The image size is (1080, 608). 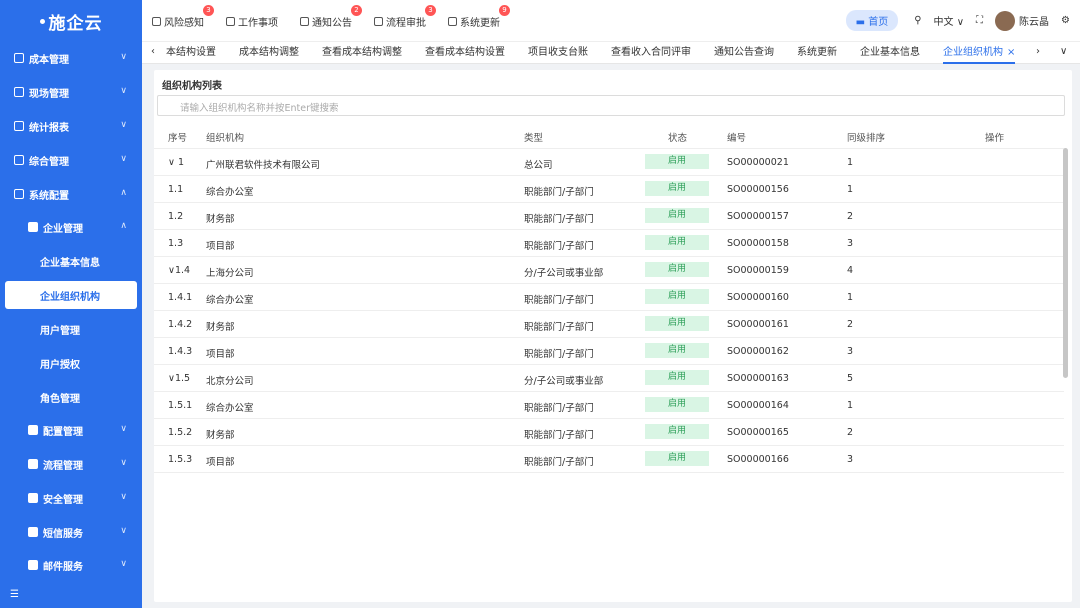 I want to click on cell-no: 1.3, so click(x=176, y=243).